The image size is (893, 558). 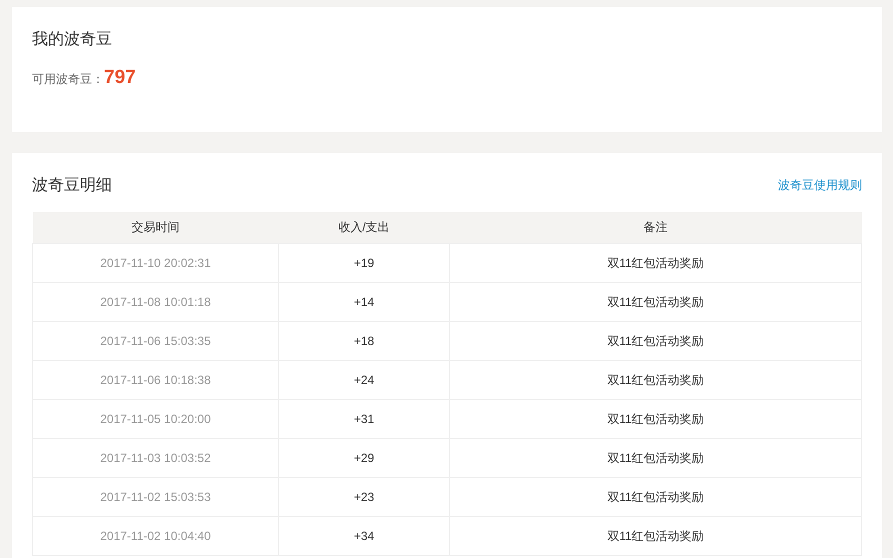 What do you see at coordinates (364, 458) in the screenshot?
I see `table-cell: +29` at bounding box center [364, 458].